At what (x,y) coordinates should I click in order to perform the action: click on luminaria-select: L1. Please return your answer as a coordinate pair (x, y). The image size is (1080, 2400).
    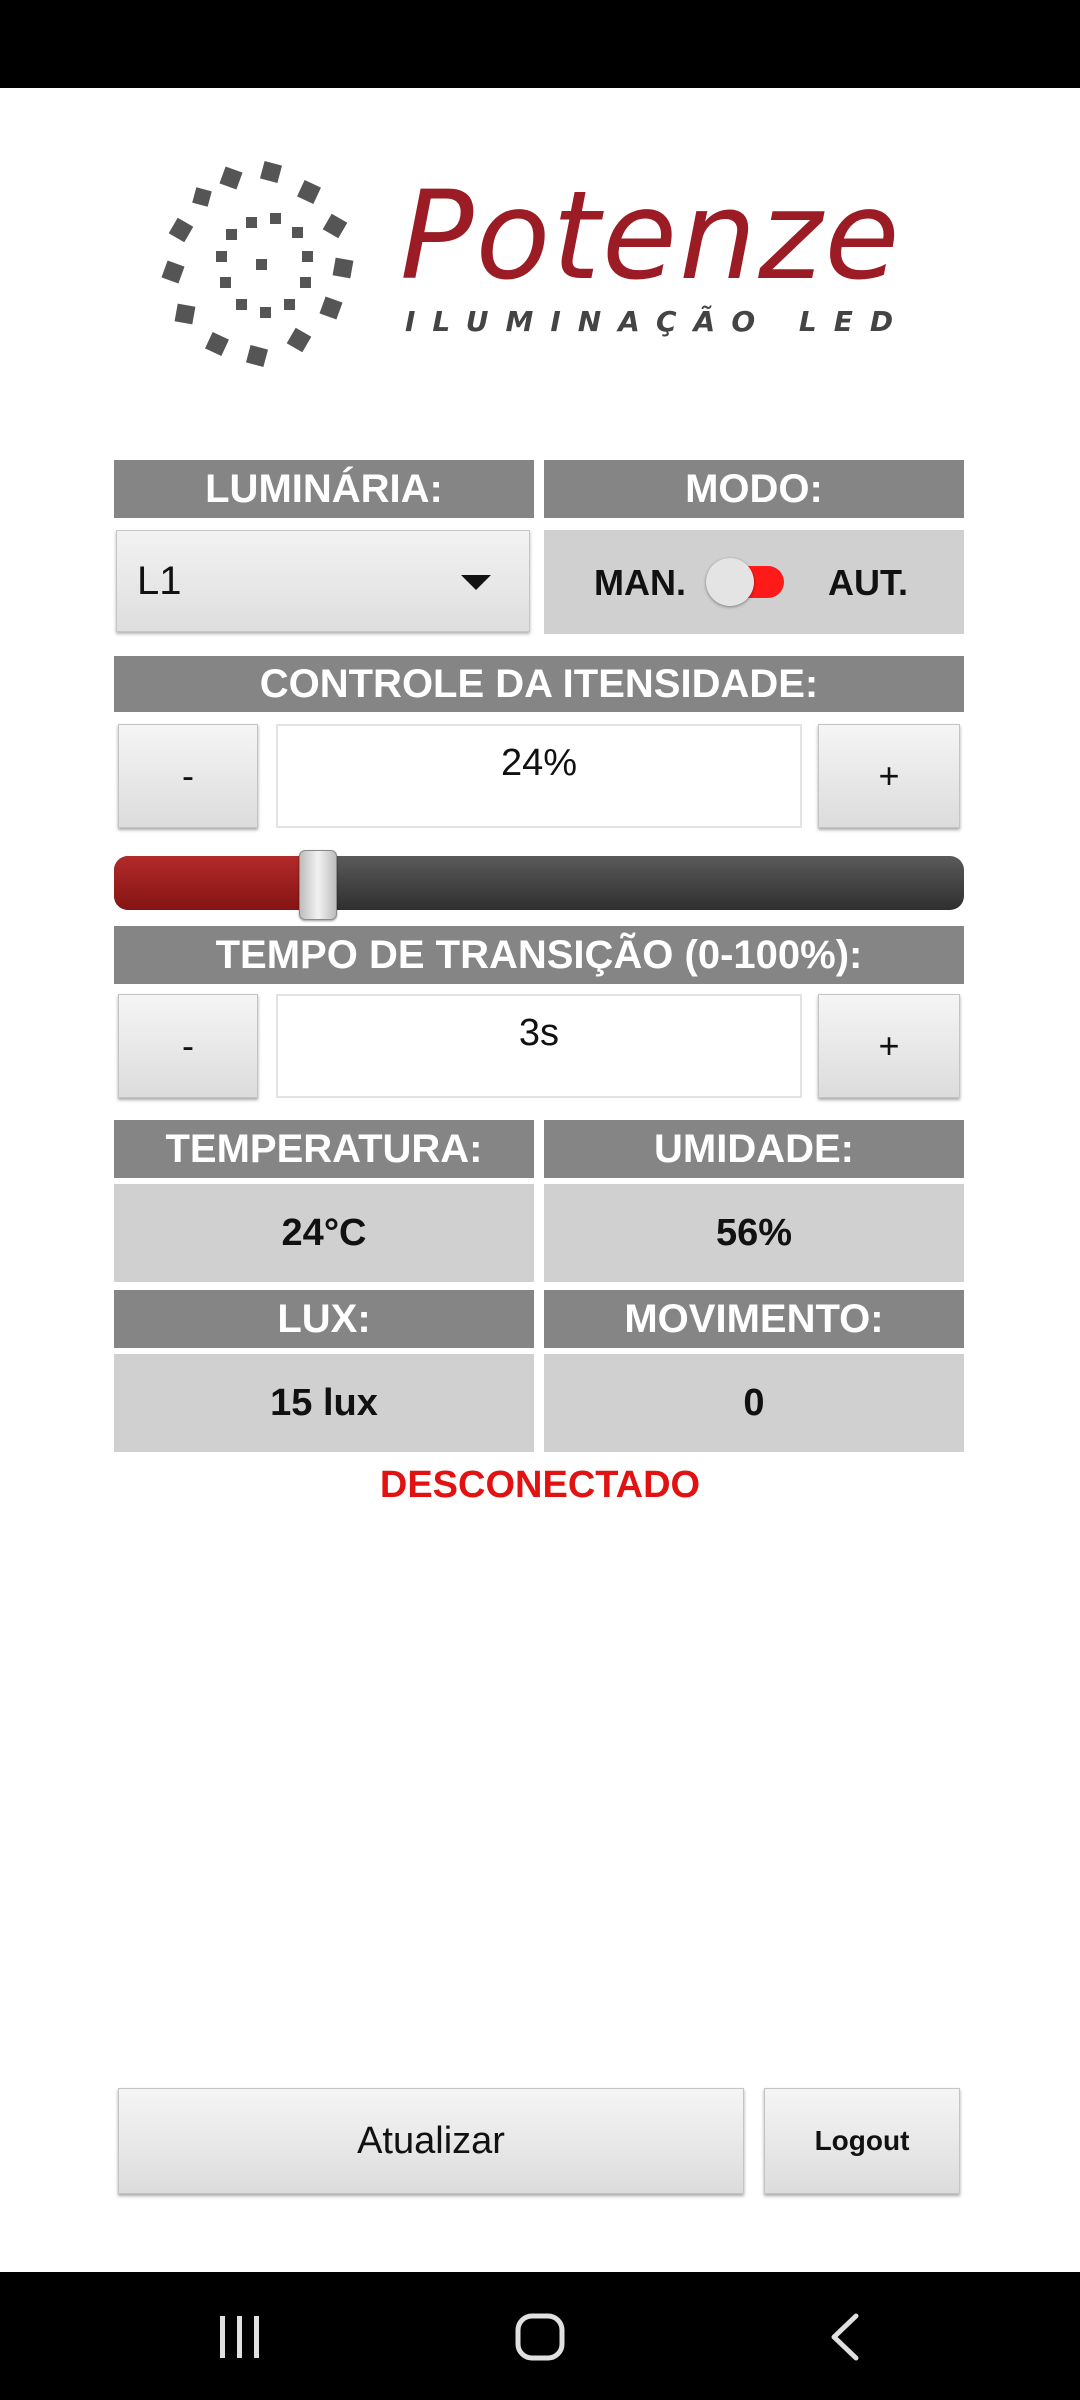
    Looking at the image, I should click on (323, 581).